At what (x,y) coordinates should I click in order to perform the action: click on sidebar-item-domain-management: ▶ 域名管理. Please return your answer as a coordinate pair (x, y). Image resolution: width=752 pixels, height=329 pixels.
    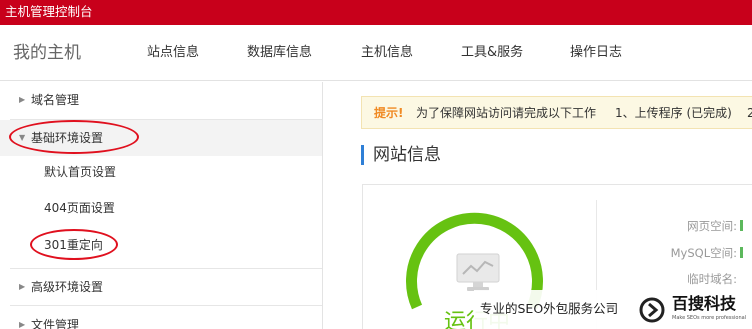
    Looking at the image, I should click on (161, 100).